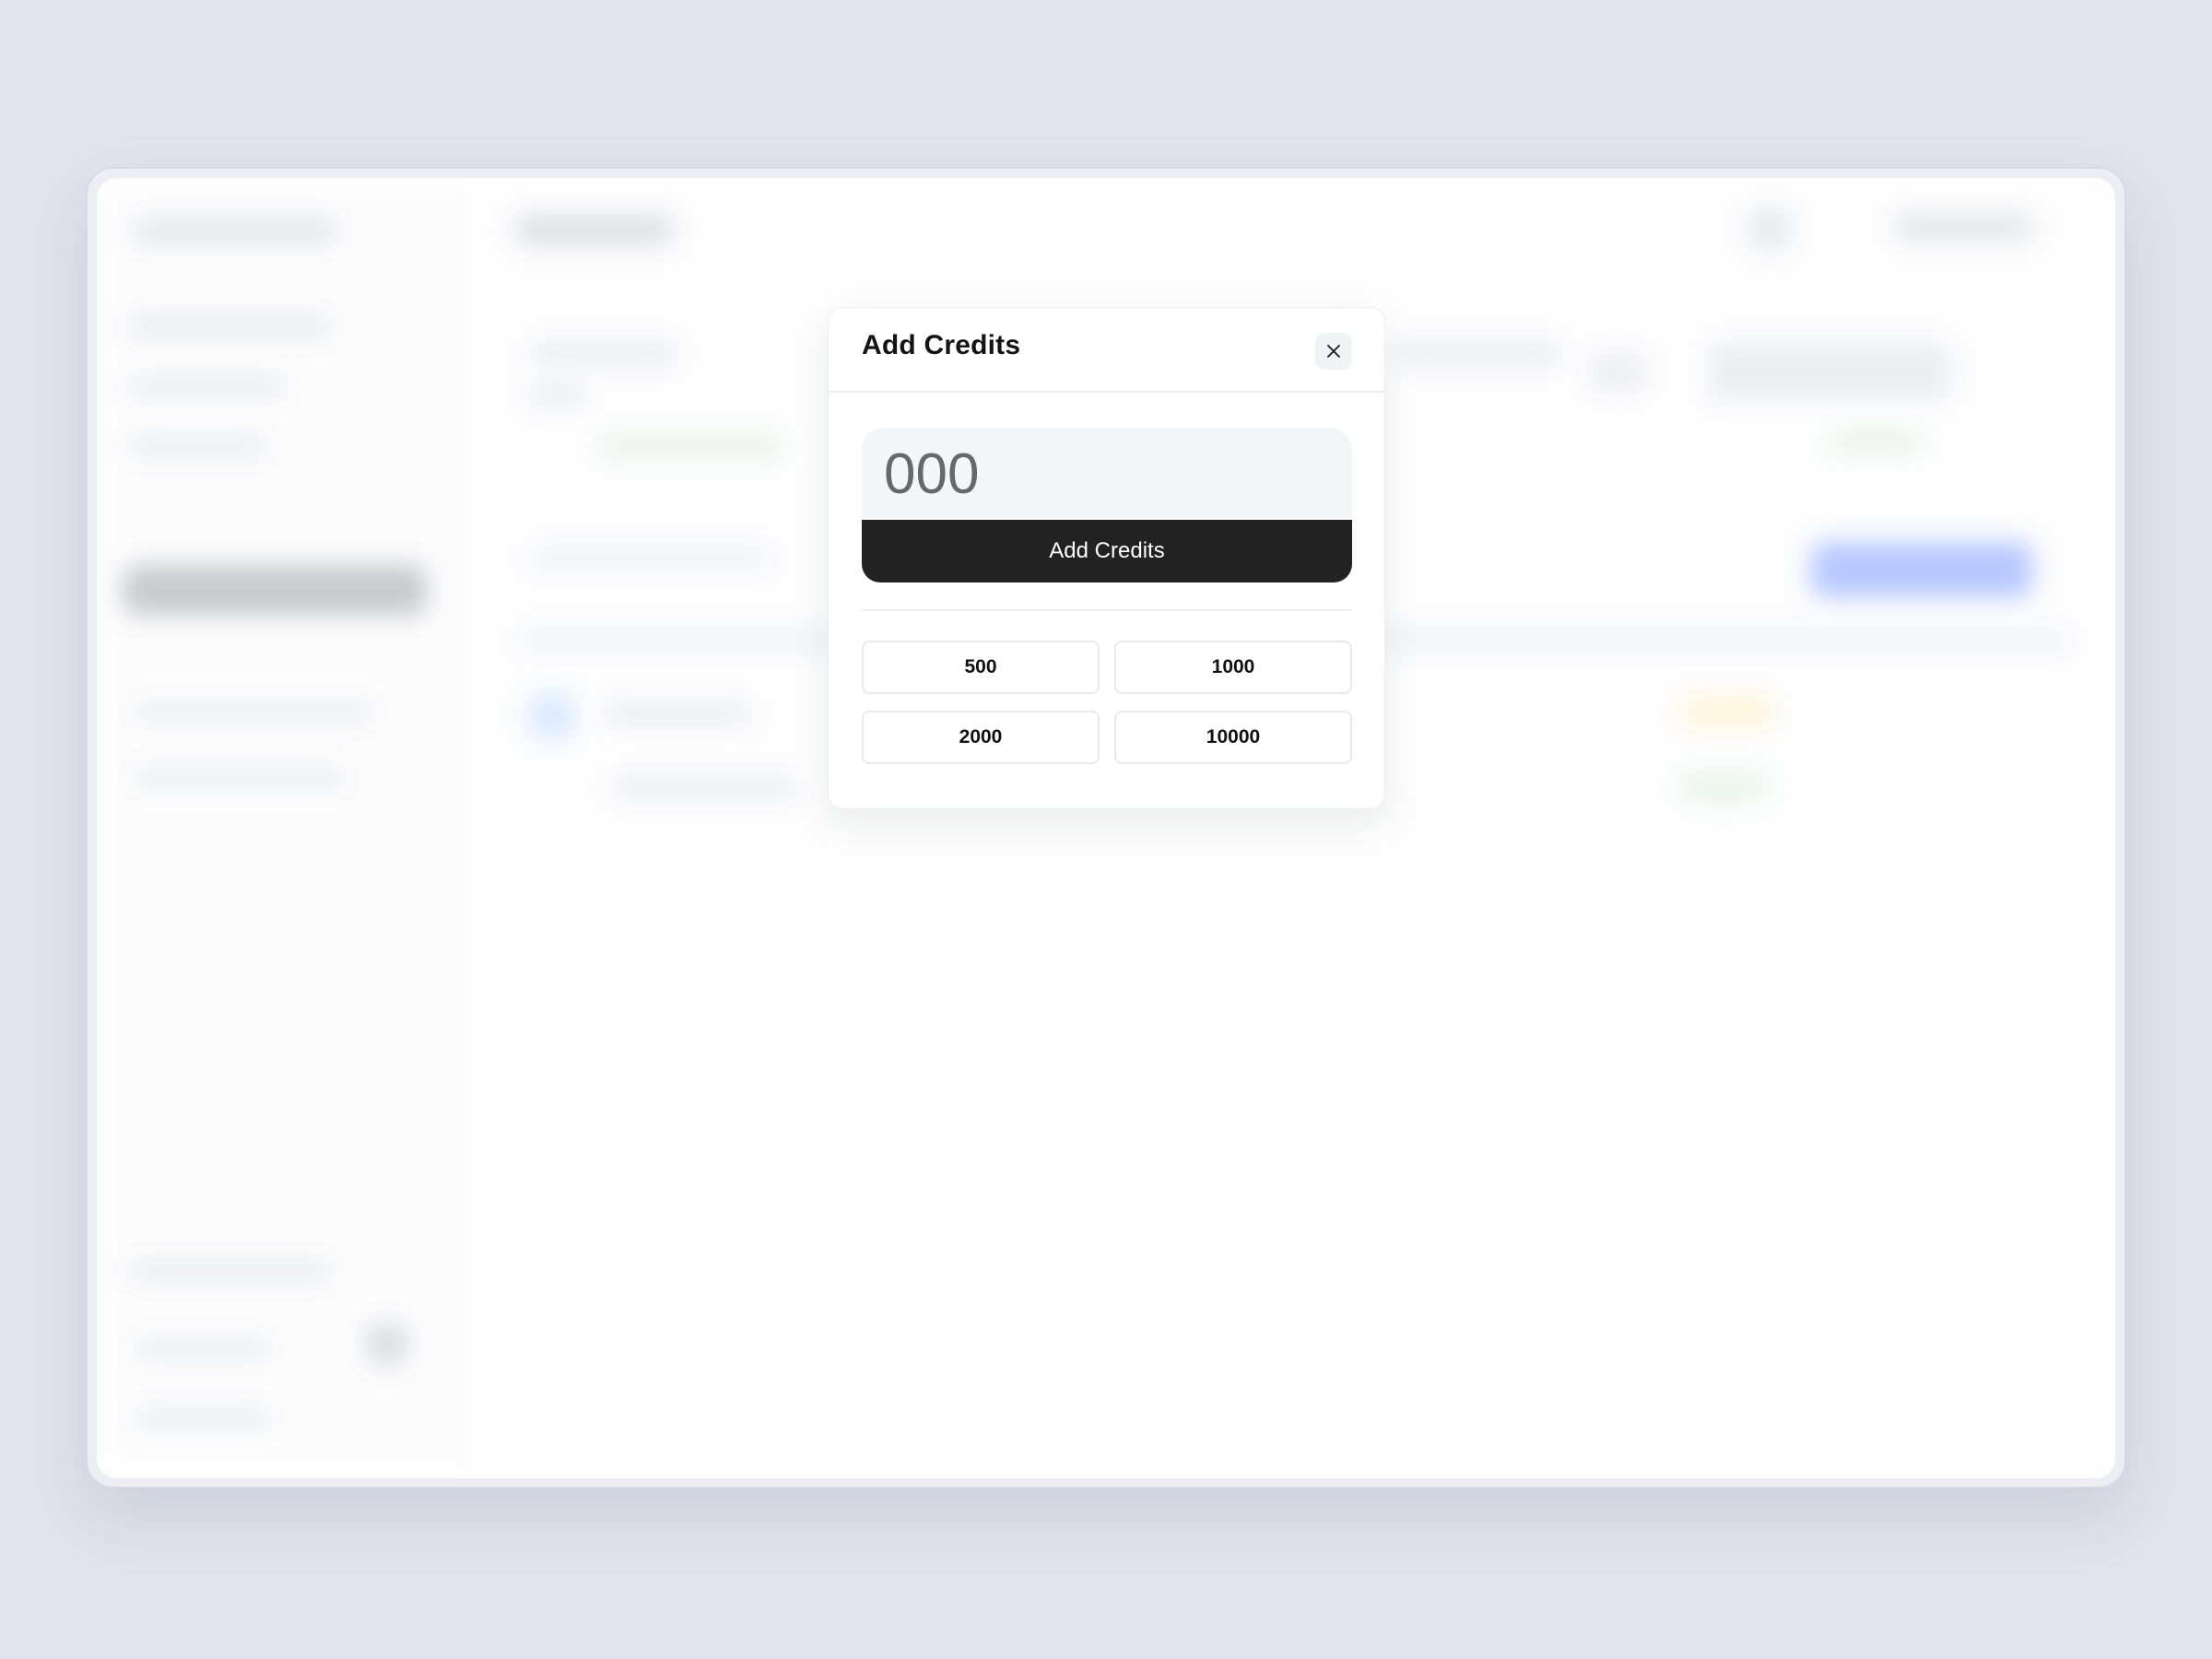  What do you see at coordinates (1107, 551) in the screenshot?
I see `add-credits-button: Add Credits` at bounding box center [1107, 551].